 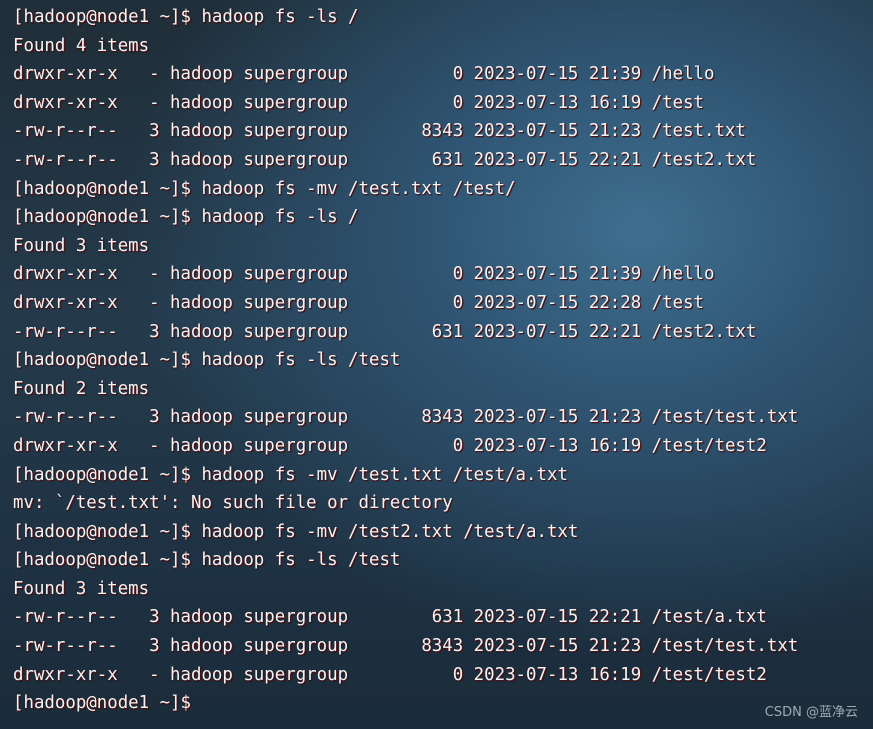 What do you see at coordinates (81, 388) in the screenshot?
I see `output-line: Found 2 items` at bounding box center [81, 388].